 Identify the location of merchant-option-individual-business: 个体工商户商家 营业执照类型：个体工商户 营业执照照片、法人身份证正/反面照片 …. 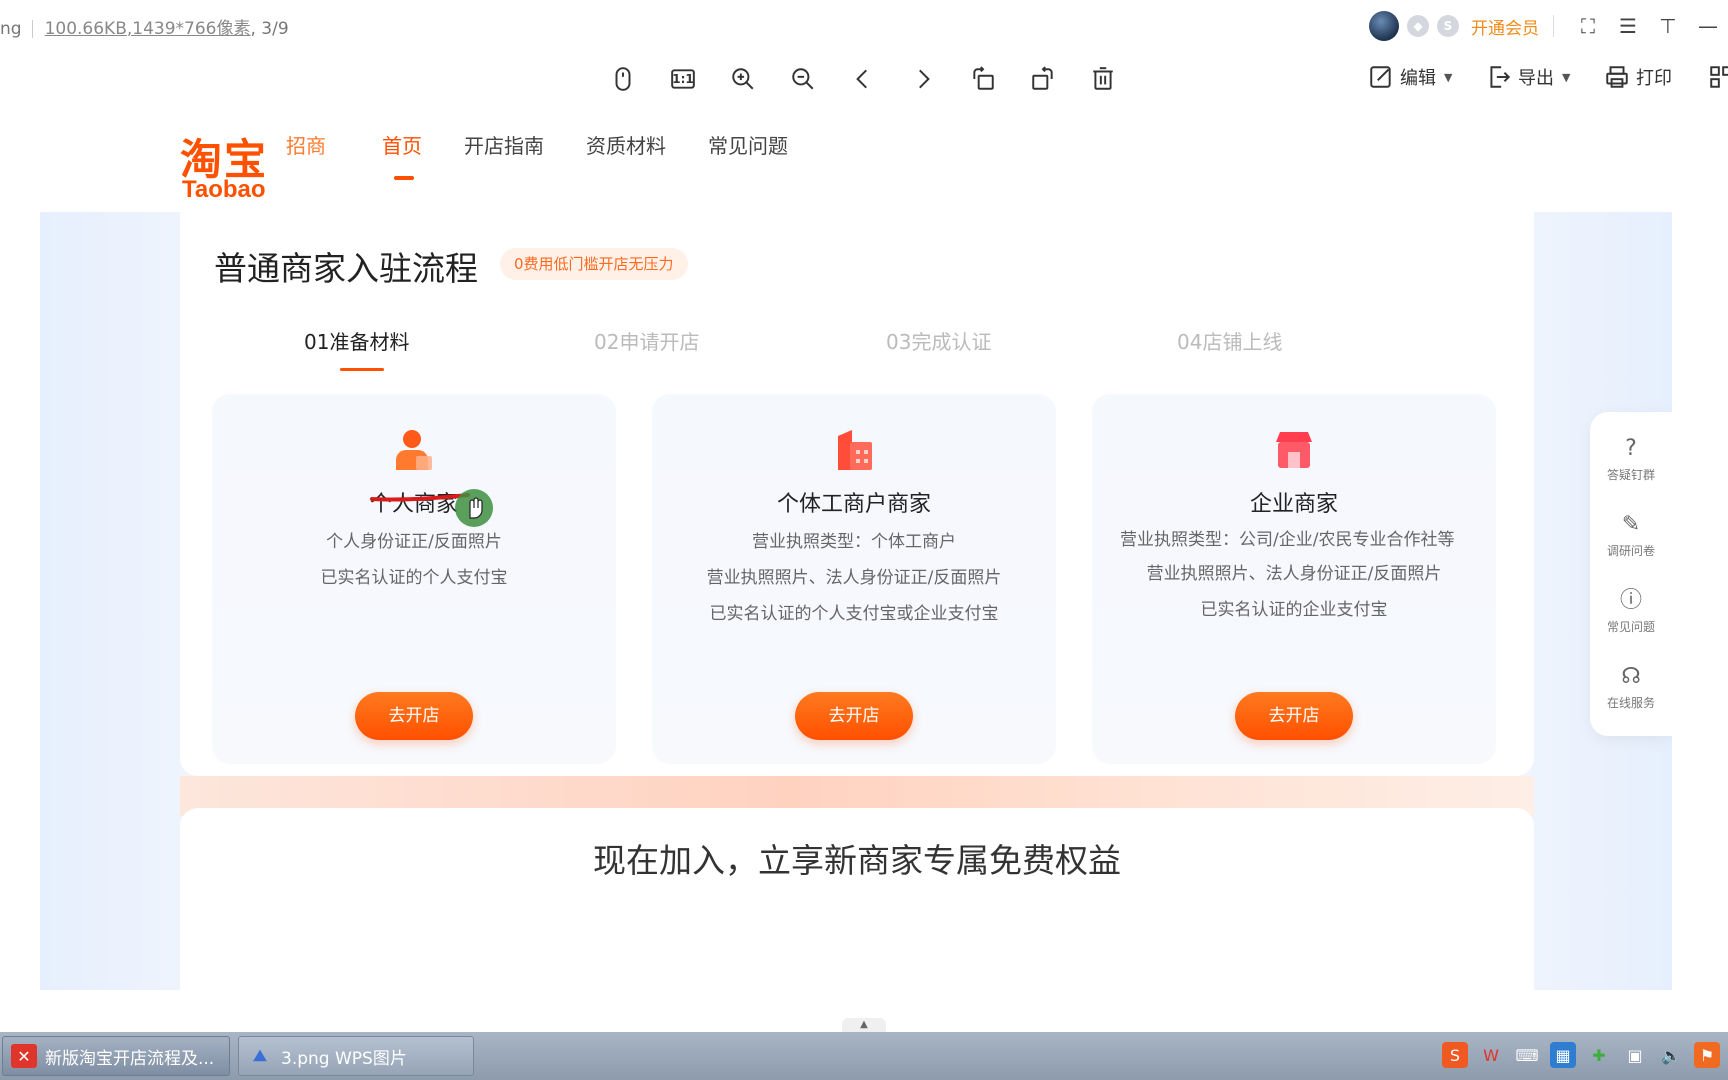
(854, 579).